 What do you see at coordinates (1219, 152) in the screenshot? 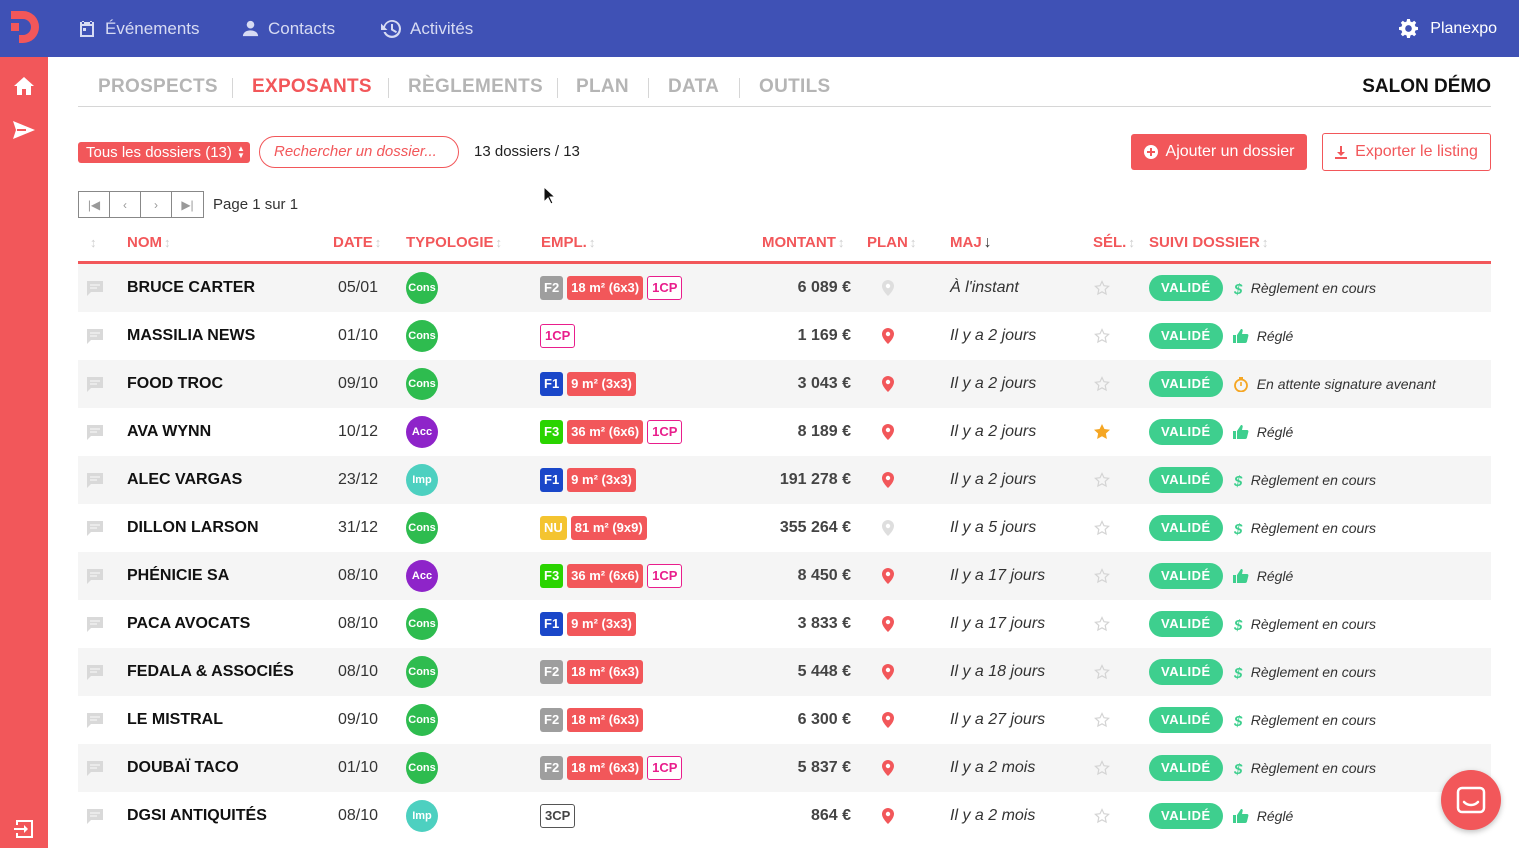
I see `add-dossier-button: Ajouter un dossier` at bounding box center [1219, 152].